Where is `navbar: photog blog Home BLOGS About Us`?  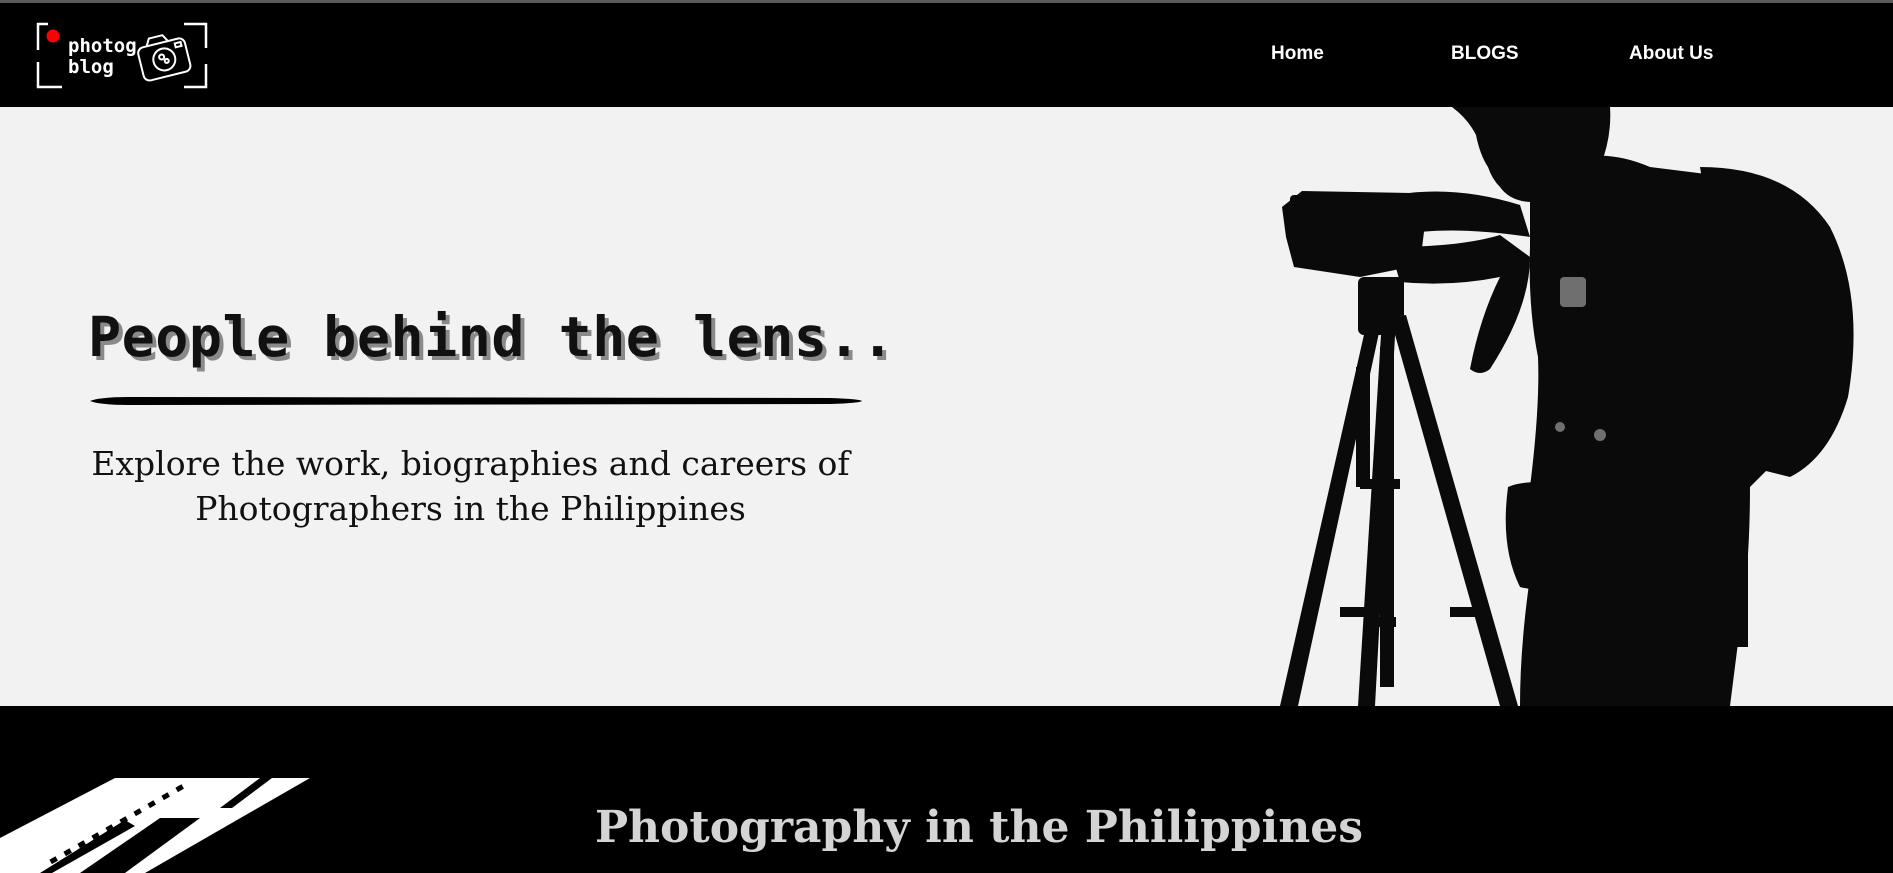
navbar: photog blog Home BLOGS About Us is located at coordinates (946, 55).